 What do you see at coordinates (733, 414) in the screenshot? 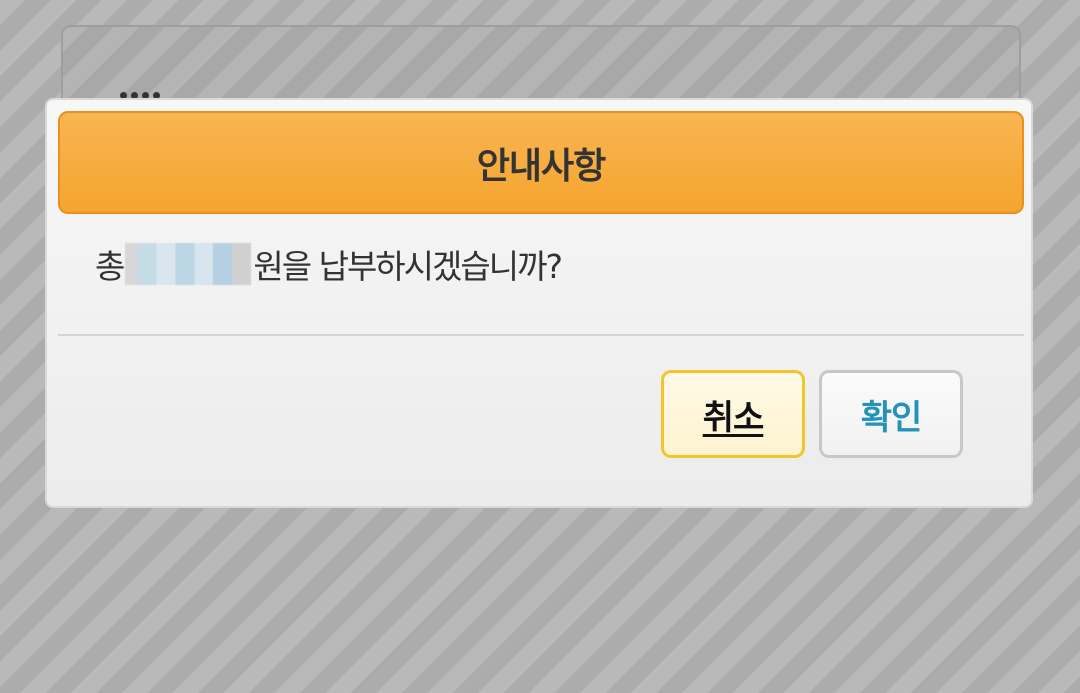
I see `cancel-button: 취소` at bounding box center [733, 414].